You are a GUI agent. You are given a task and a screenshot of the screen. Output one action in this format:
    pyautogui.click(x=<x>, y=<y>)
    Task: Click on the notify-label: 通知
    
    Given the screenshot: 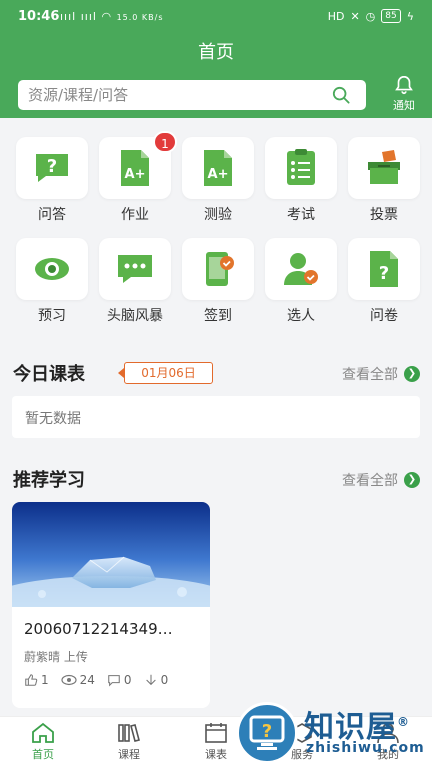 What is the action you would take?
    pyautogui.click(x=404, y=105)
    